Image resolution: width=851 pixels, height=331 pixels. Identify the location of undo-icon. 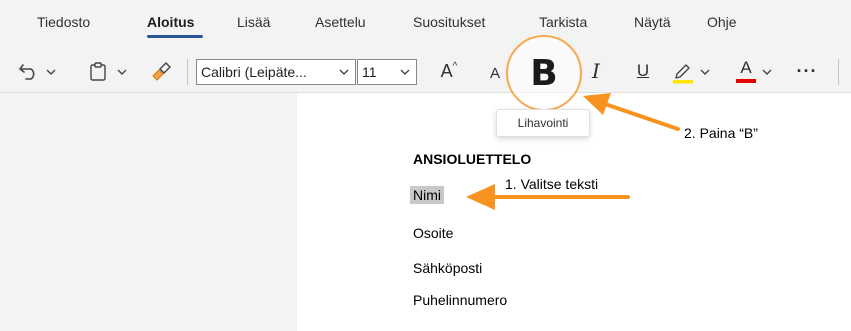
(27, 72).